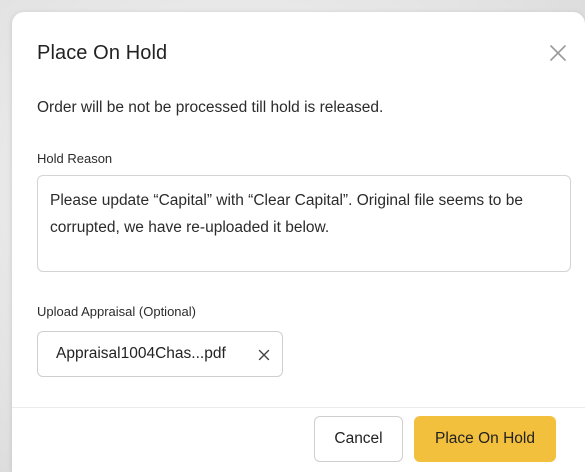  Describe the element at coordinates (298, 407) in the screenshot. I see `footer-divider` at that location.